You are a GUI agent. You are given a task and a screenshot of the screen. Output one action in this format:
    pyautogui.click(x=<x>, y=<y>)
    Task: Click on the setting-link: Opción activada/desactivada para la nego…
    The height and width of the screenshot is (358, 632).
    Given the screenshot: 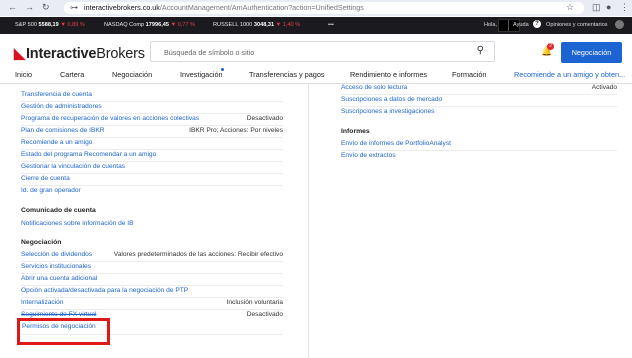 What is the action you would take?
    pyautogui.click(x=104, y=290)
    